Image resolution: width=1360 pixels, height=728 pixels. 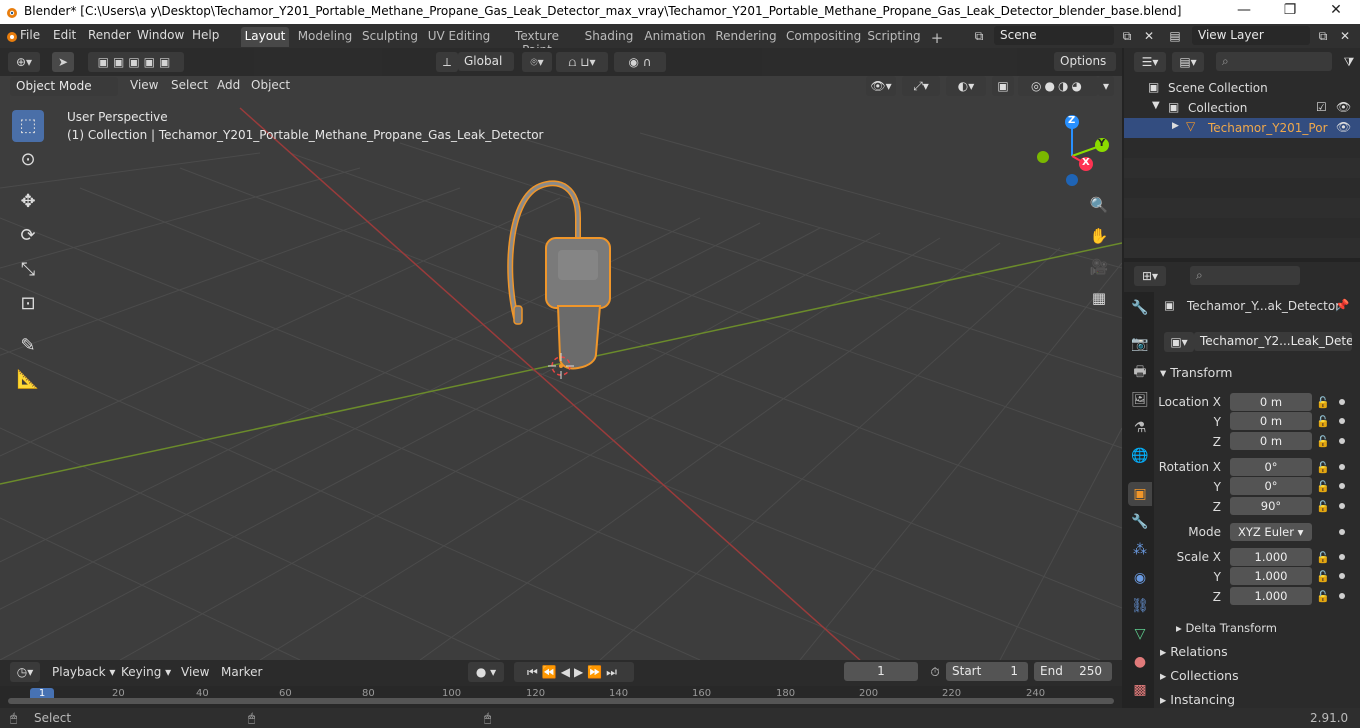 What do you see at coordinates (1271, 506) in the screenshot?
I see `rotation-z-field: 90°` at bounding box center [1271, 506].